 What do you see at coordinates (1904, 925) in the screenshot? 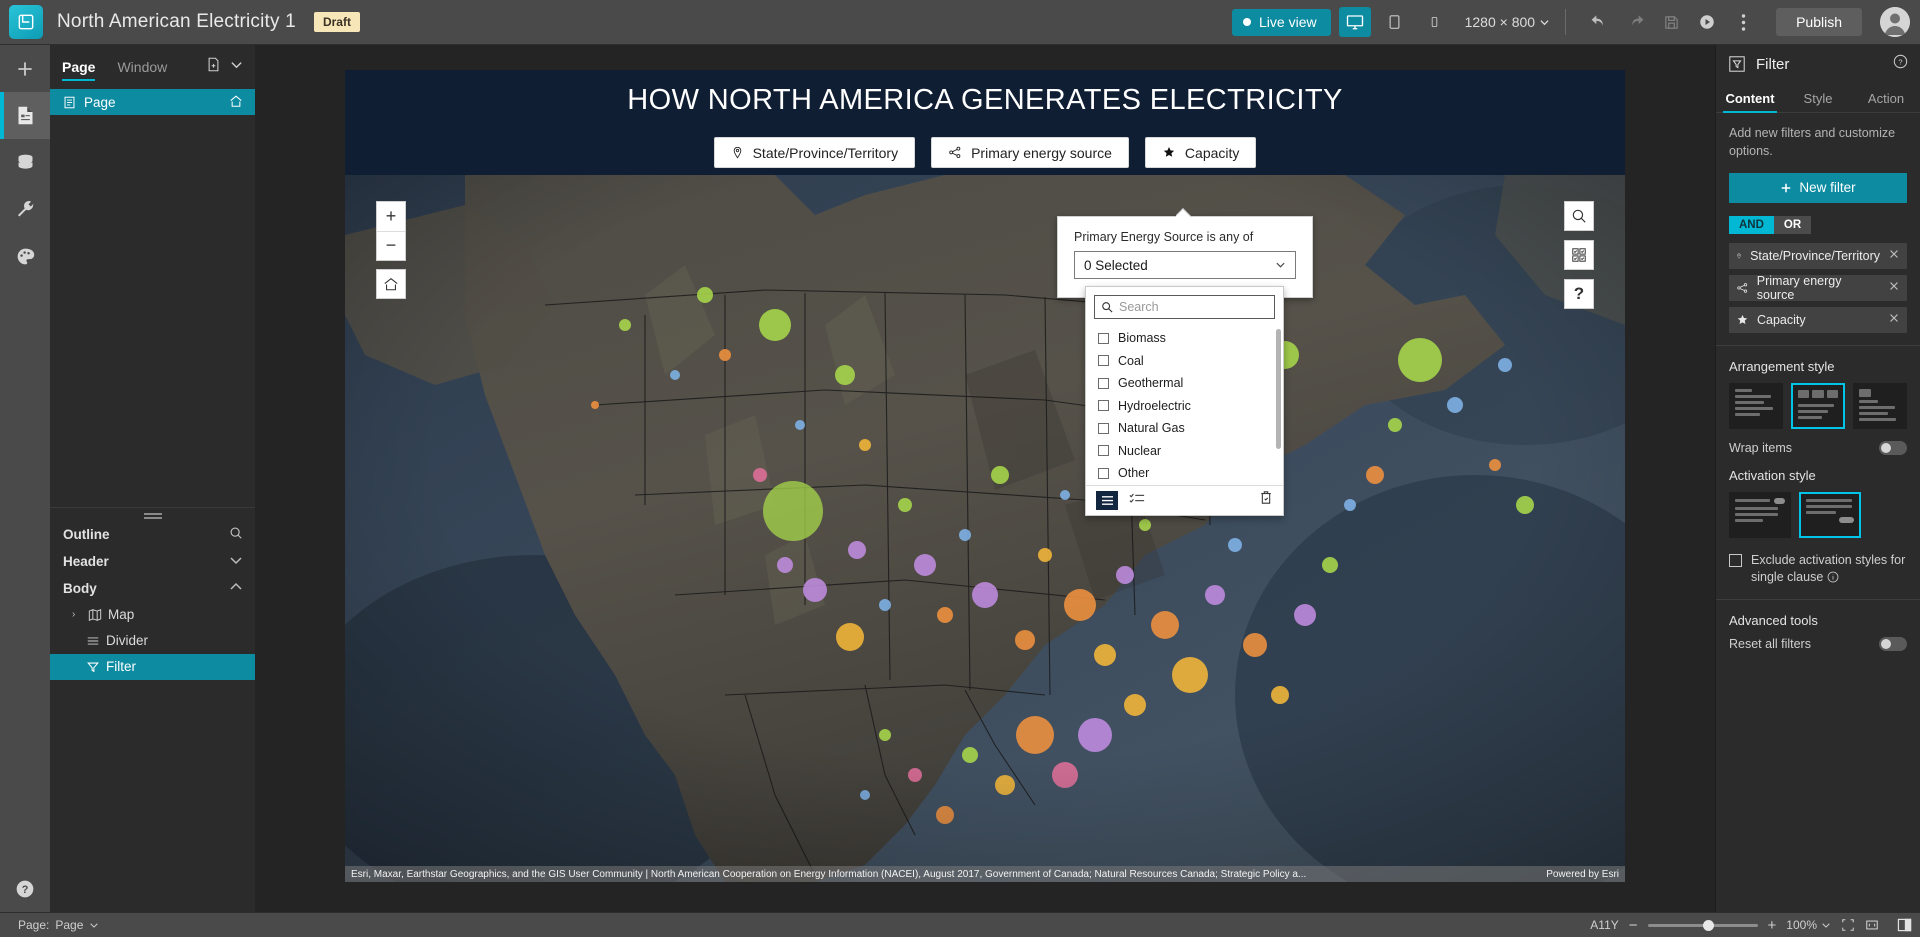
I see `toggle-panel-icon` at bounding box center [1904, 925].